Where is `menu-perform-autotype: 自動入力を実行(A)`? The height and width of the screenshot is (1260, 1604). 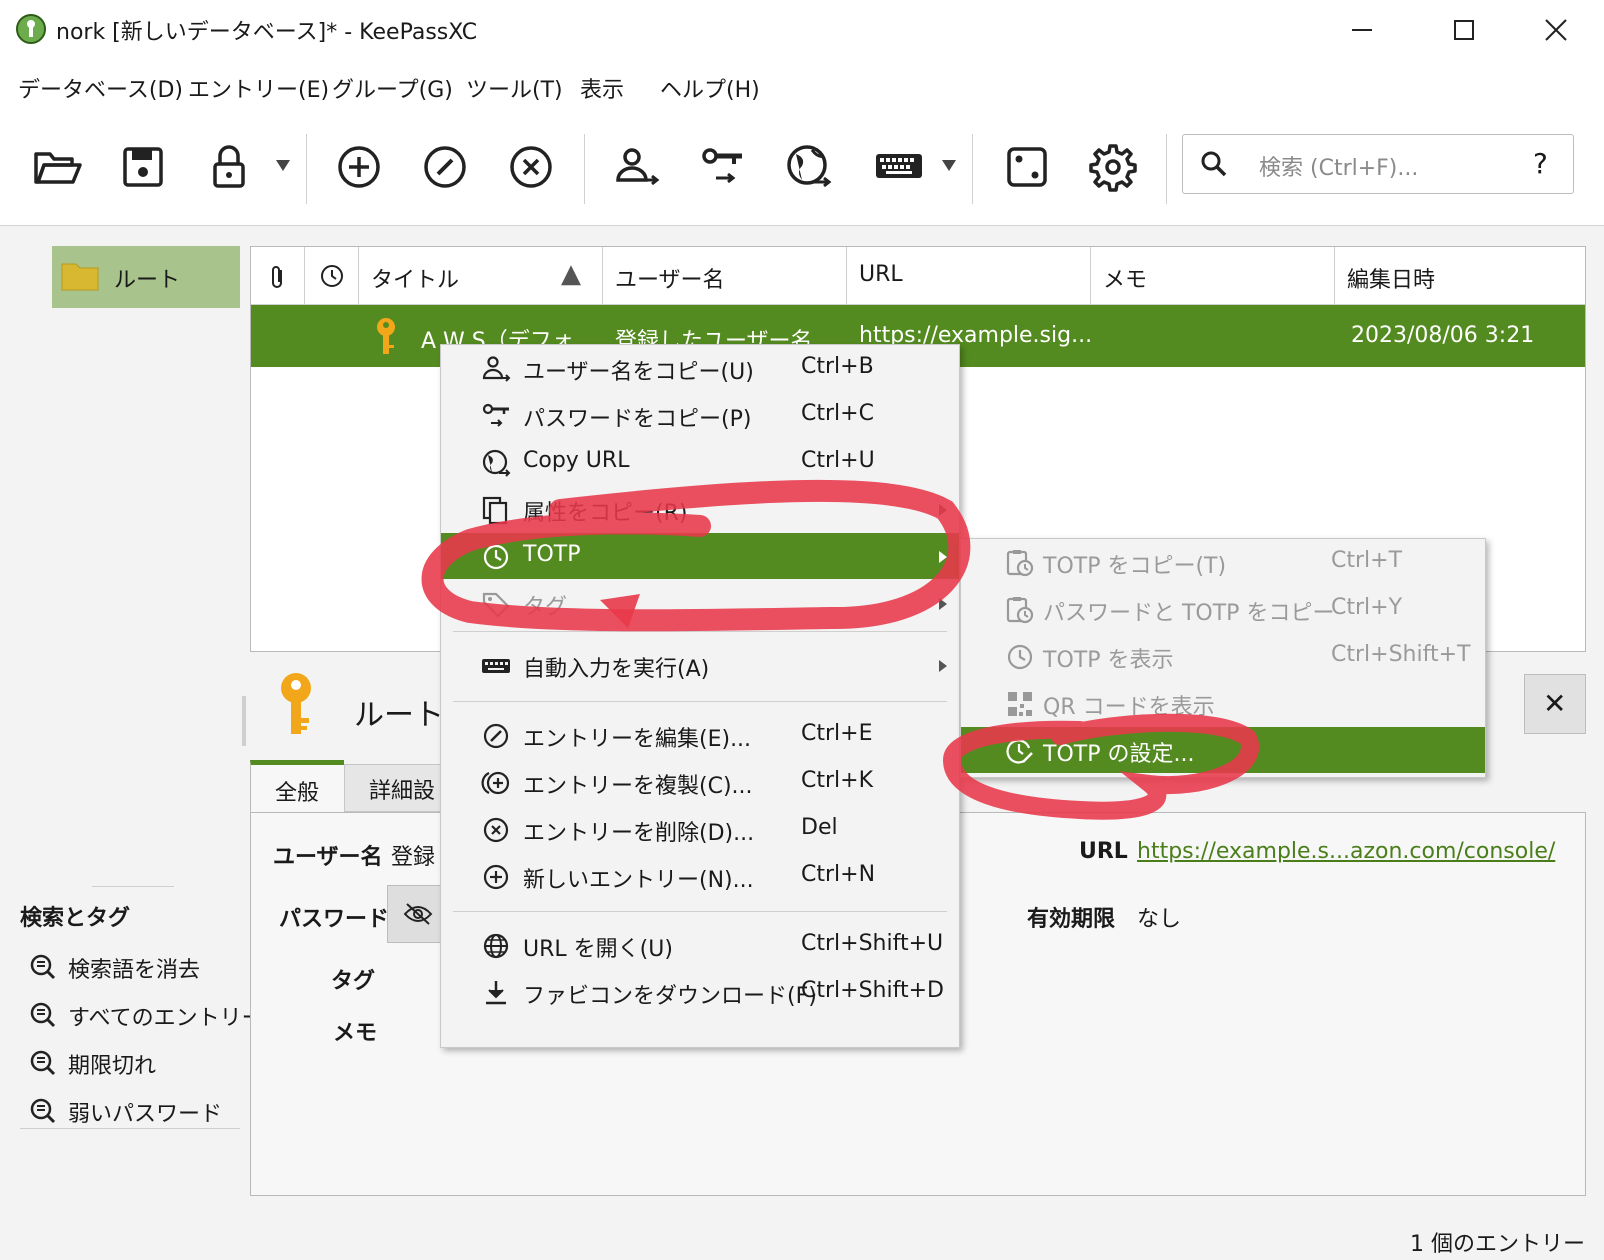
menu-perform-autotype: 自動入力を実行(A) is located at coordinates (700, 665).